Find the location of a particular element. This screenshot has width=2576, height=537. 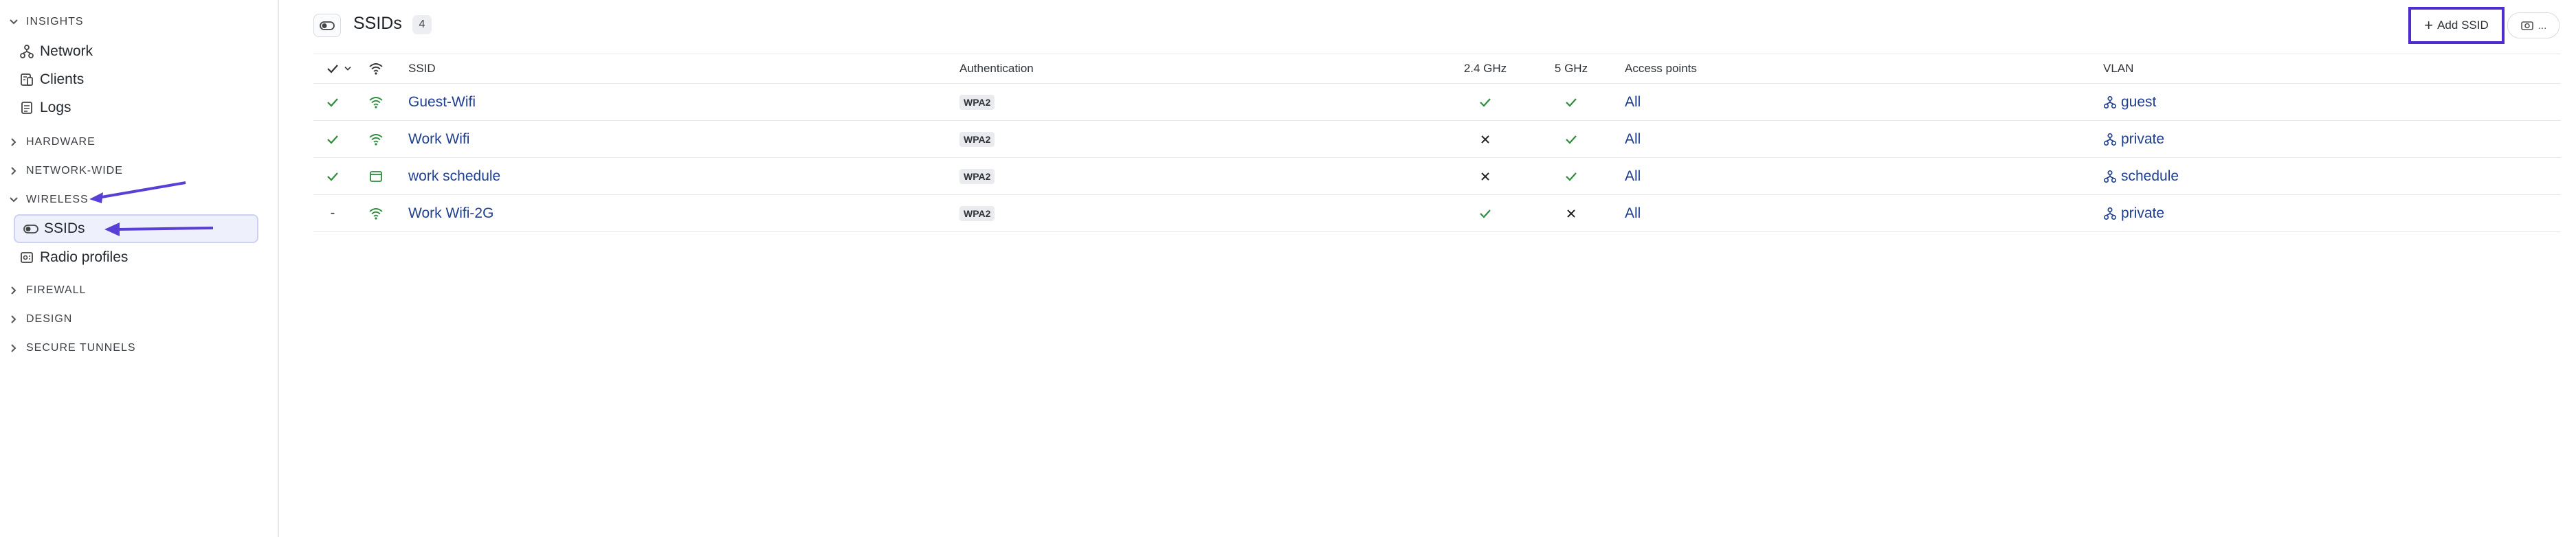

sidebar-item-label: Clients is located at coordinates (62, 79).